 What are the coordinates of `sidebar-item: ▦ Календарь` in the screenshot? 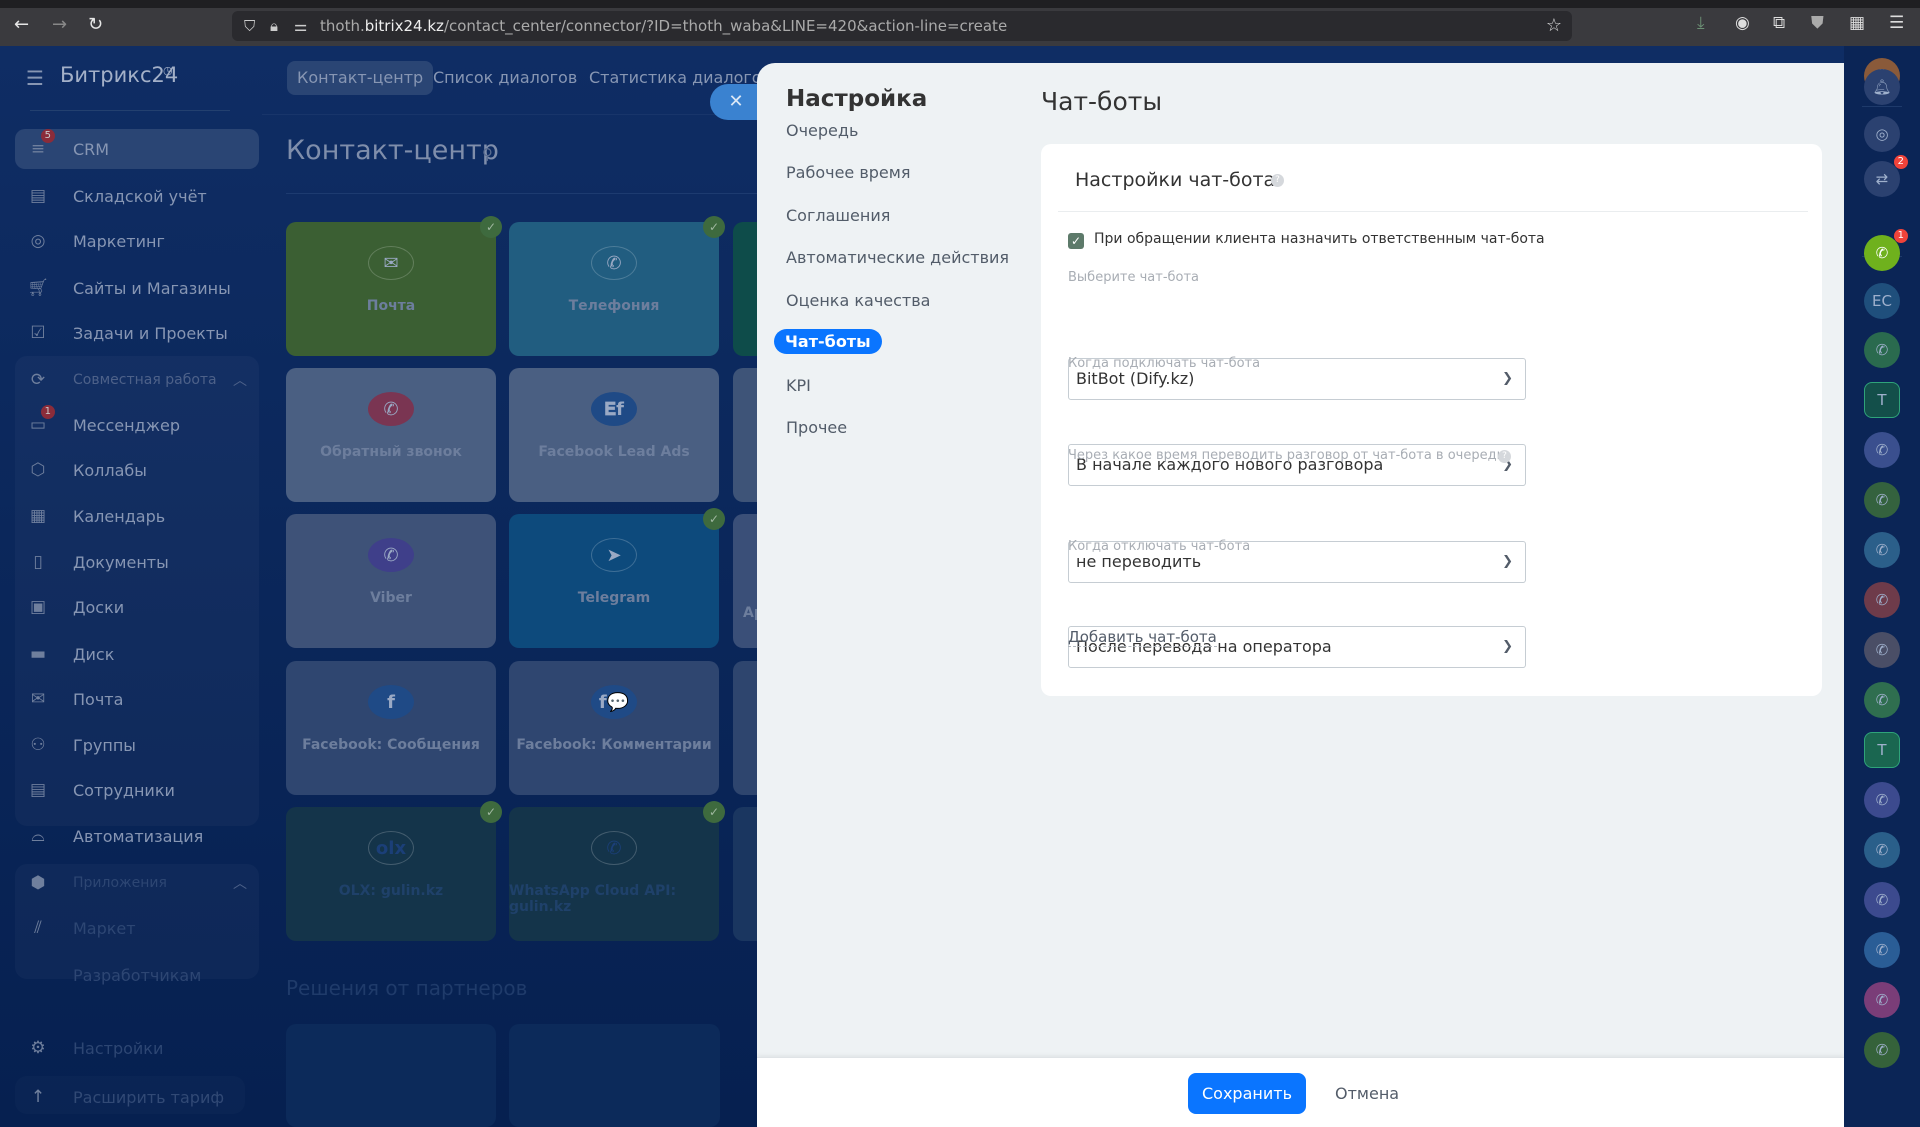 It's located at (137, 516).